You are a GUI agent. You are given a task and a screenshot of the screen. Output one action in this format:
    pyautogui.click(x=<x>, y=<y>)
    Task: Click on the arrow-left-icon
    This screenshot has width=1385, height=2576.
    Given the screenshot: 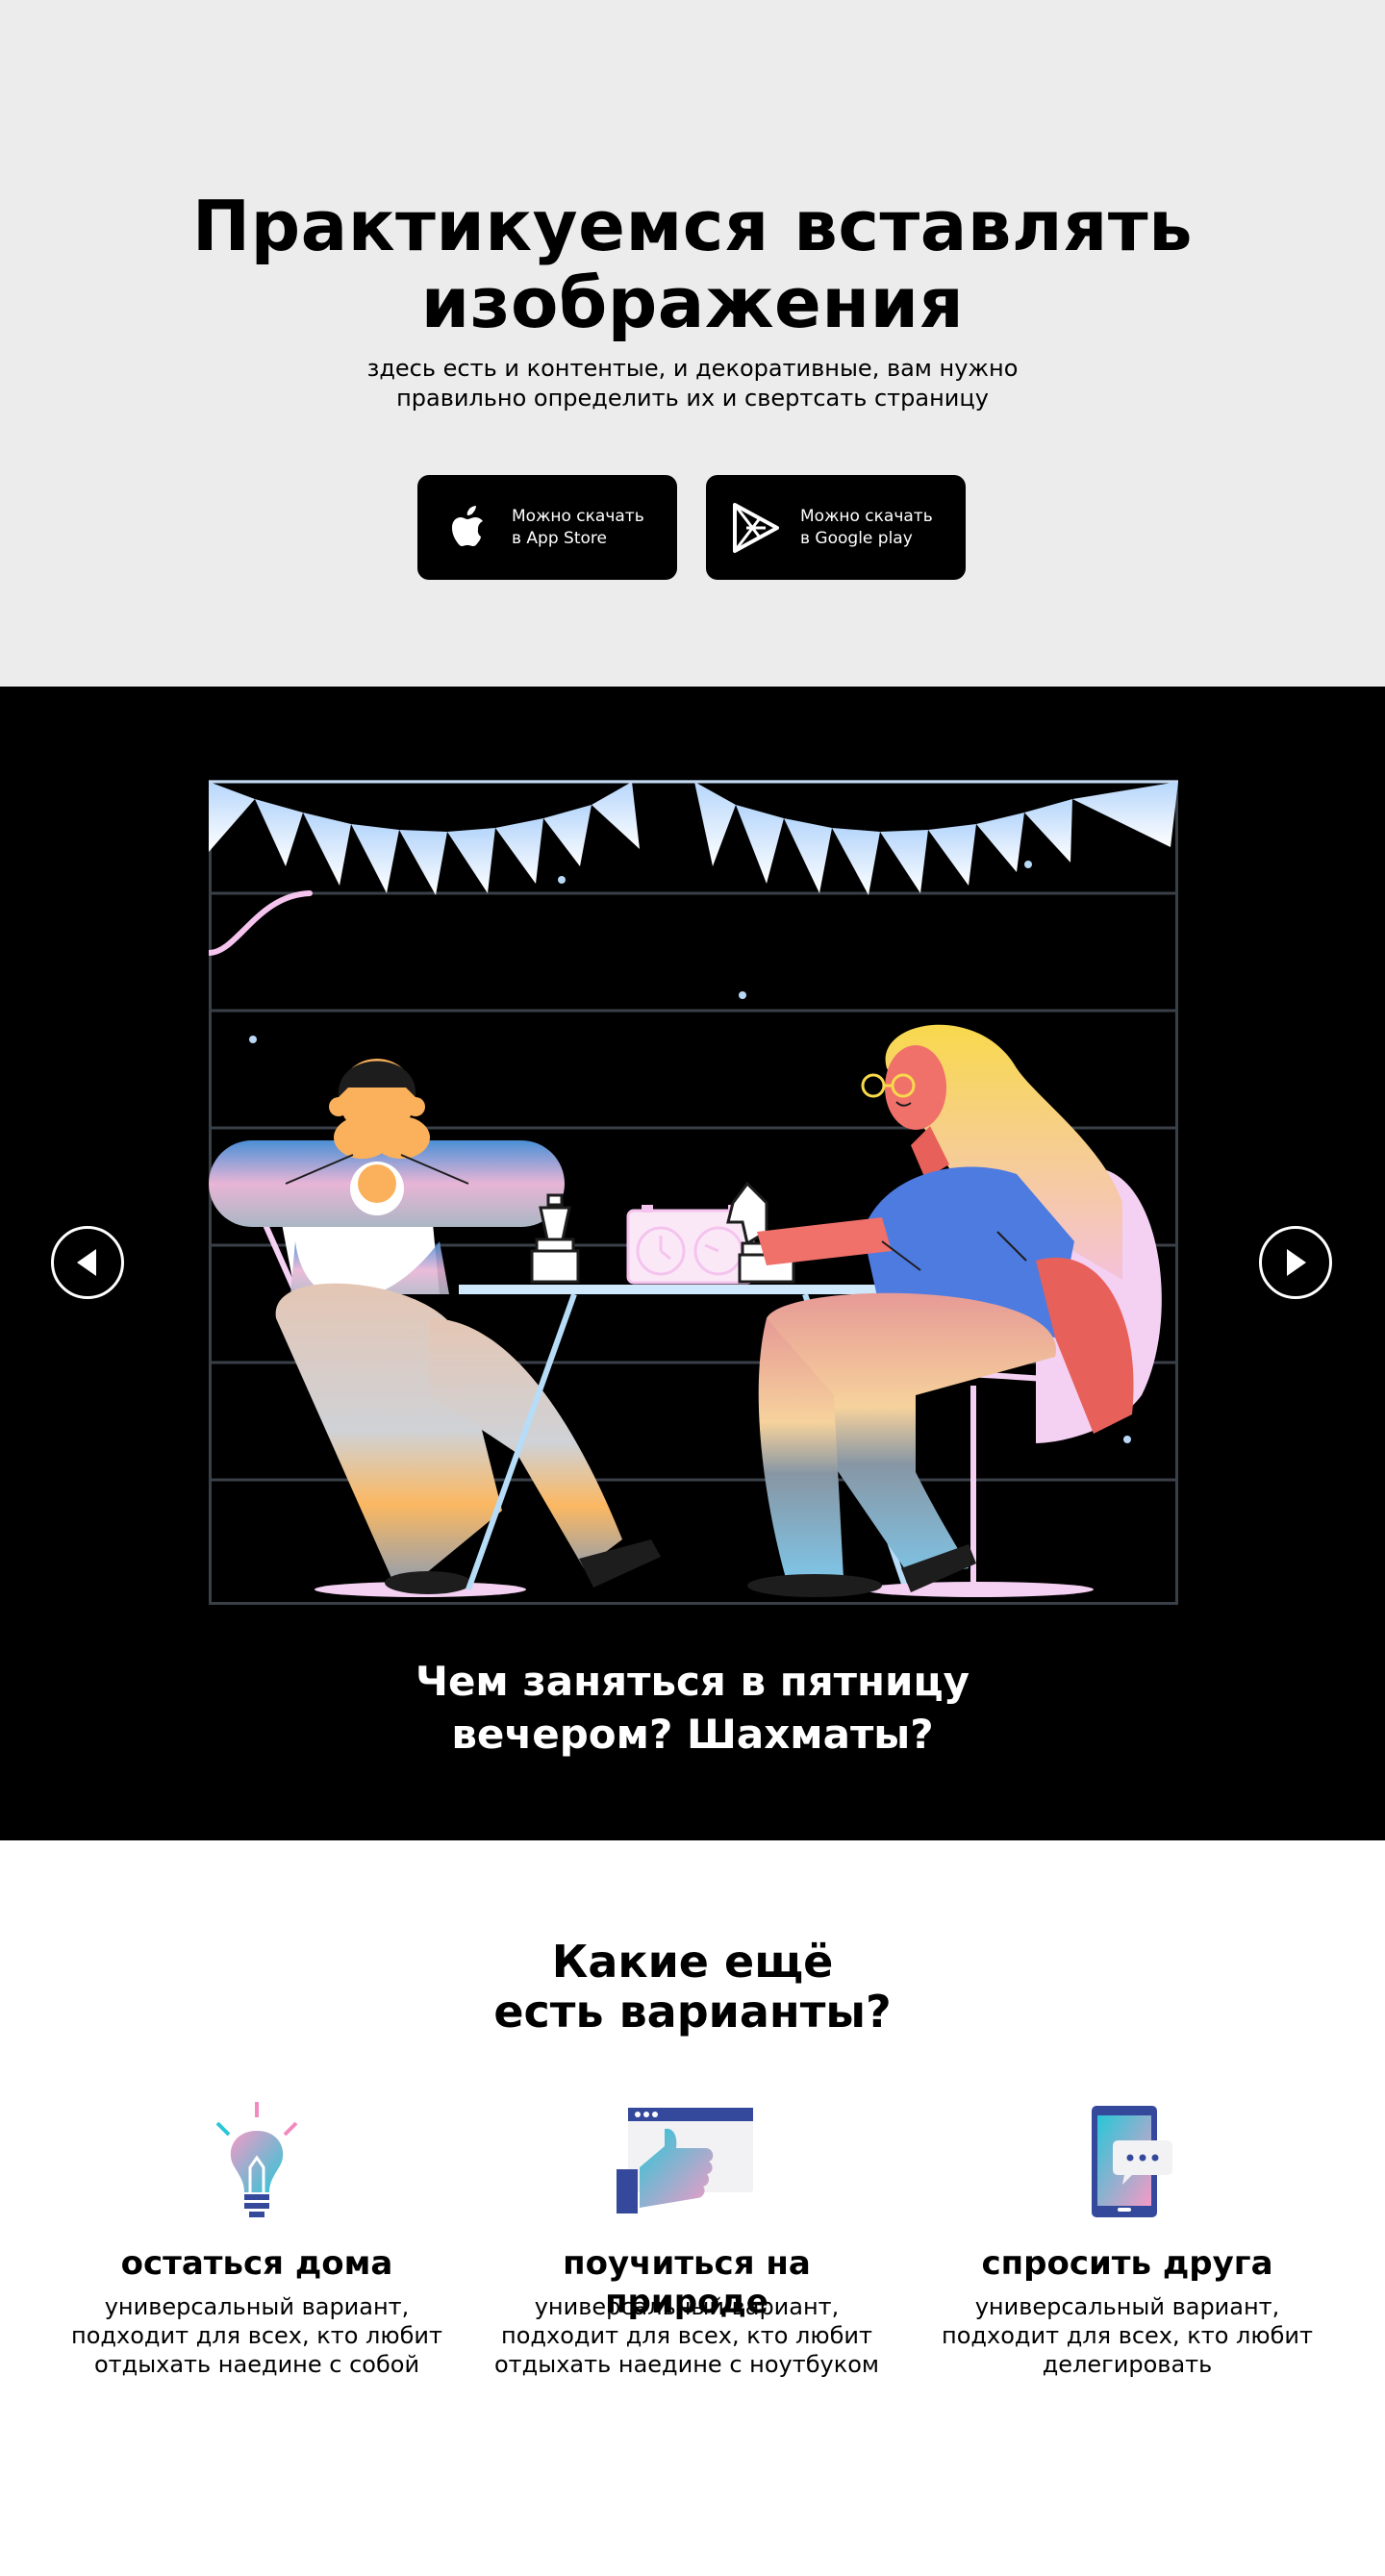 What is the action you would take?
    pyautogui.click(x=86, y=1262)
    